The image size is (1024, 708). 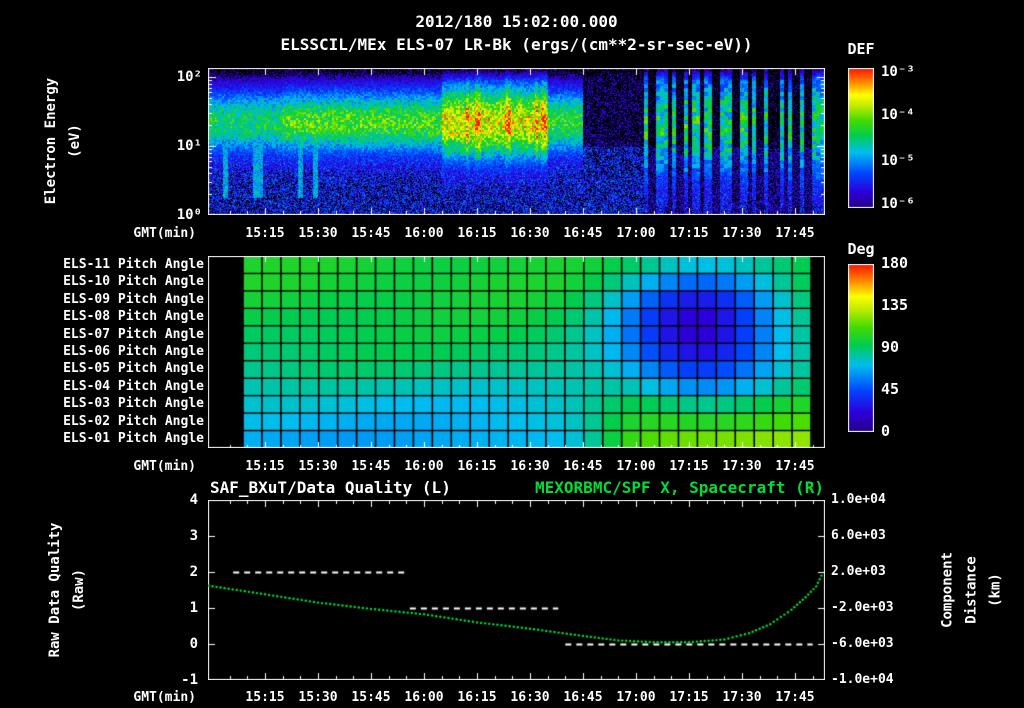 I want to click on deg-colorbar-tick-label: 0, so click(x=886, y=431).